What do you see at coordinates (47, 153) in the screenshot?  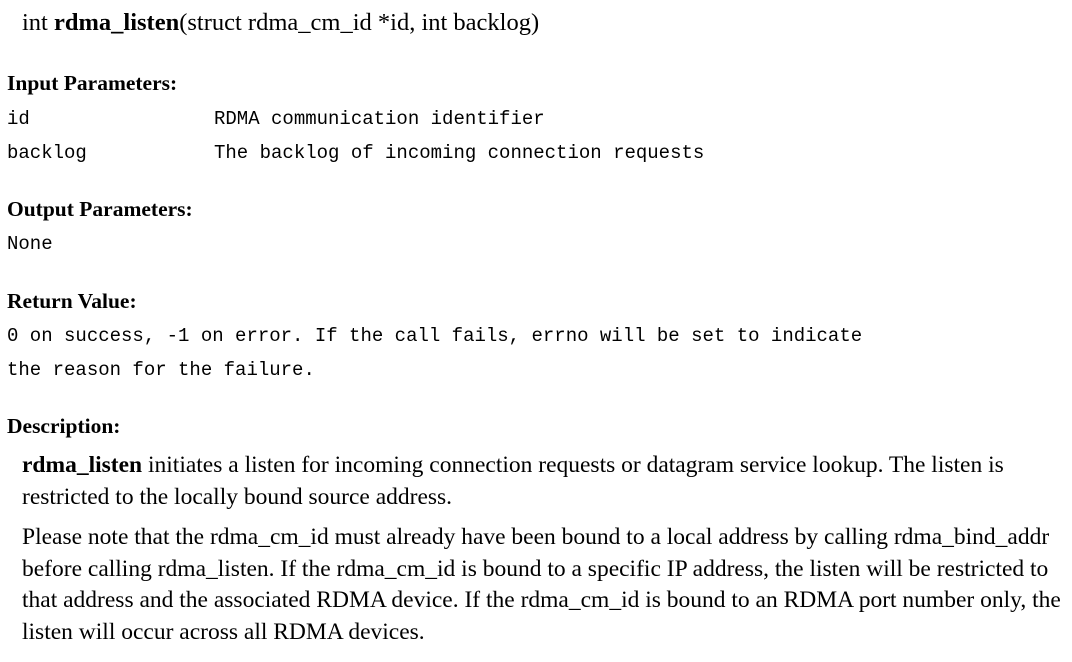 I see `param-name-backlog: backlog` at bounding box center [47, 153].